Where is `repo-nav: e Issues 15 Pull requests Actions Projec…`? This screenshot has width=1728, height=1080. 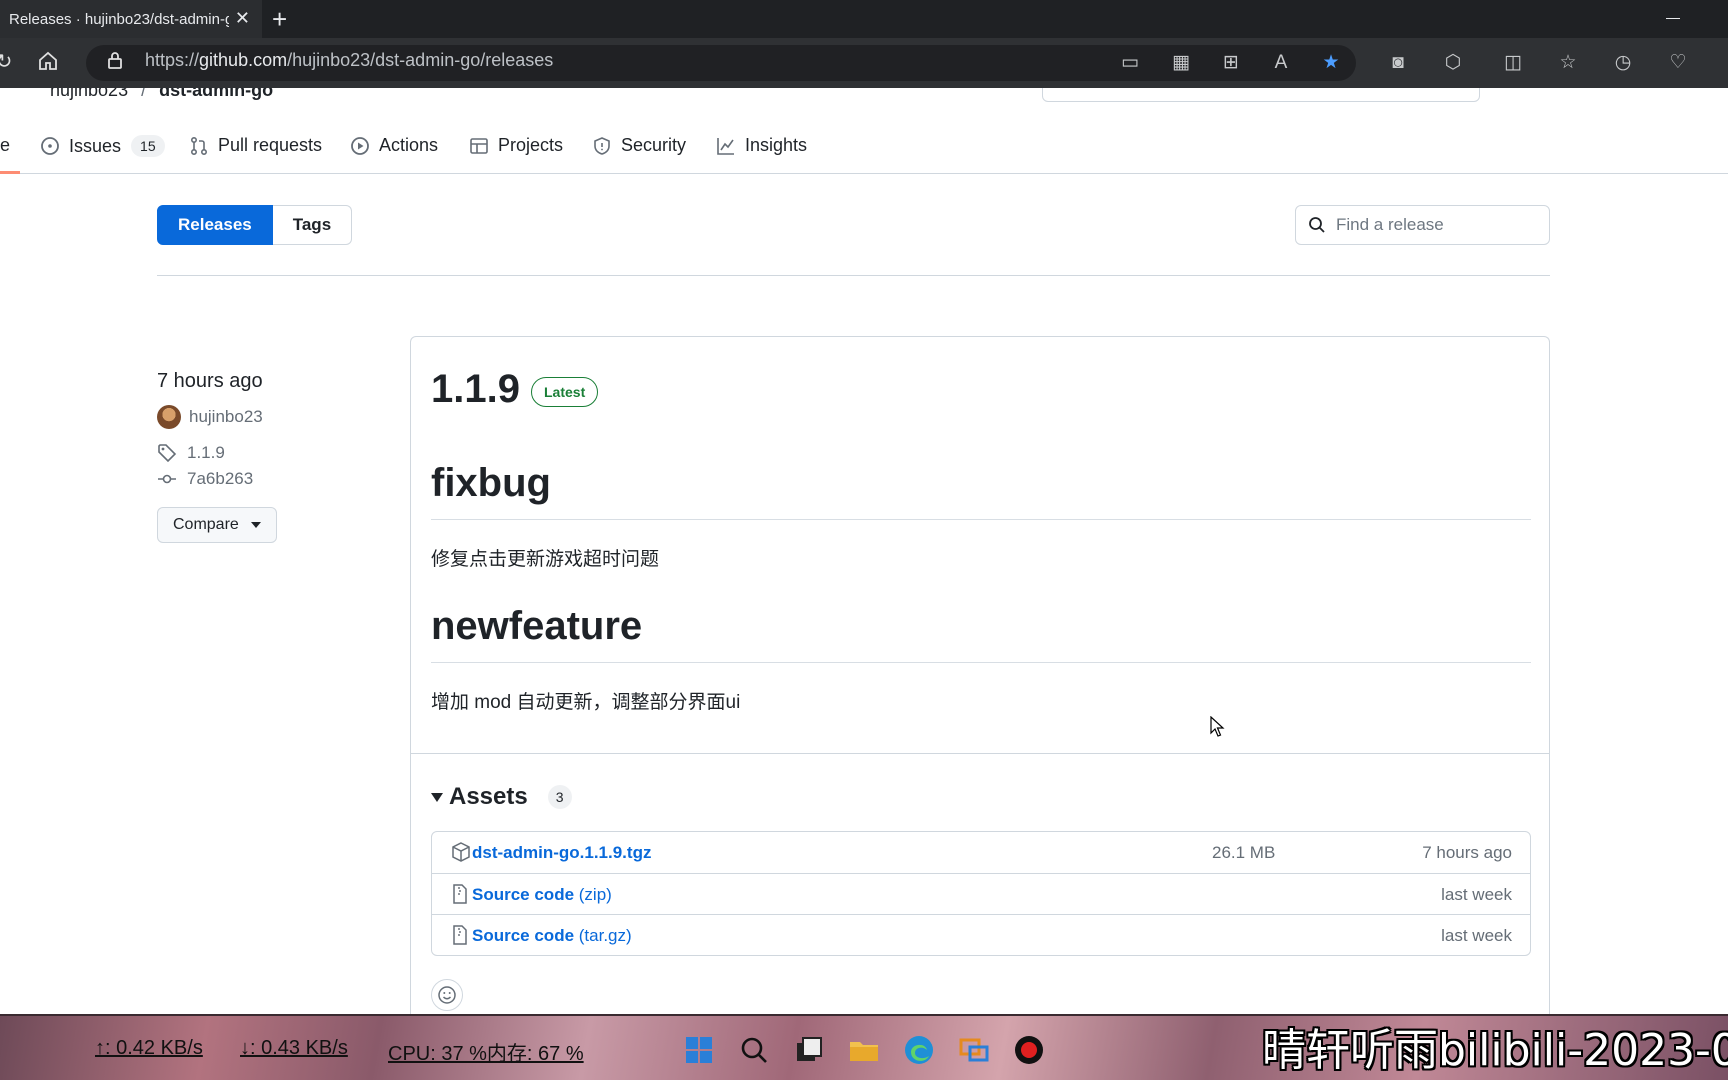 repo-nav: e Issues 15 Pull requests Actions Projec… is located at coordinates (864, 149).